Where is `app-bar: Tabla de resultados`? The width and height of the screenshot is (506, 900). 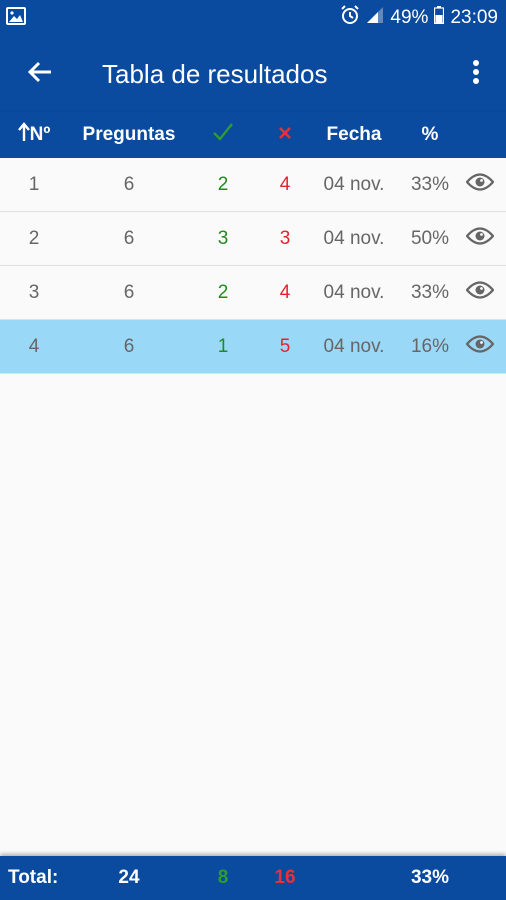 app-bar: Tabla de resultados is located at coordinates (253, 74).